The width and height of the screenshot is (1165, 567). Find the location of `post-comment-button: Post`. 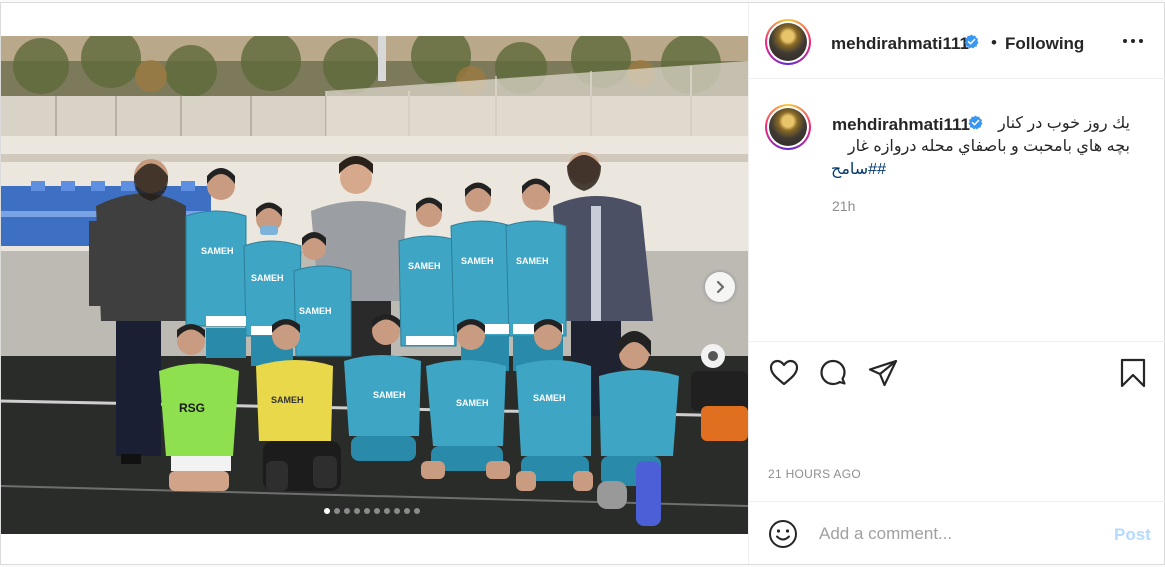

post-comment-button: Post is located at coordinates (1132, 535).